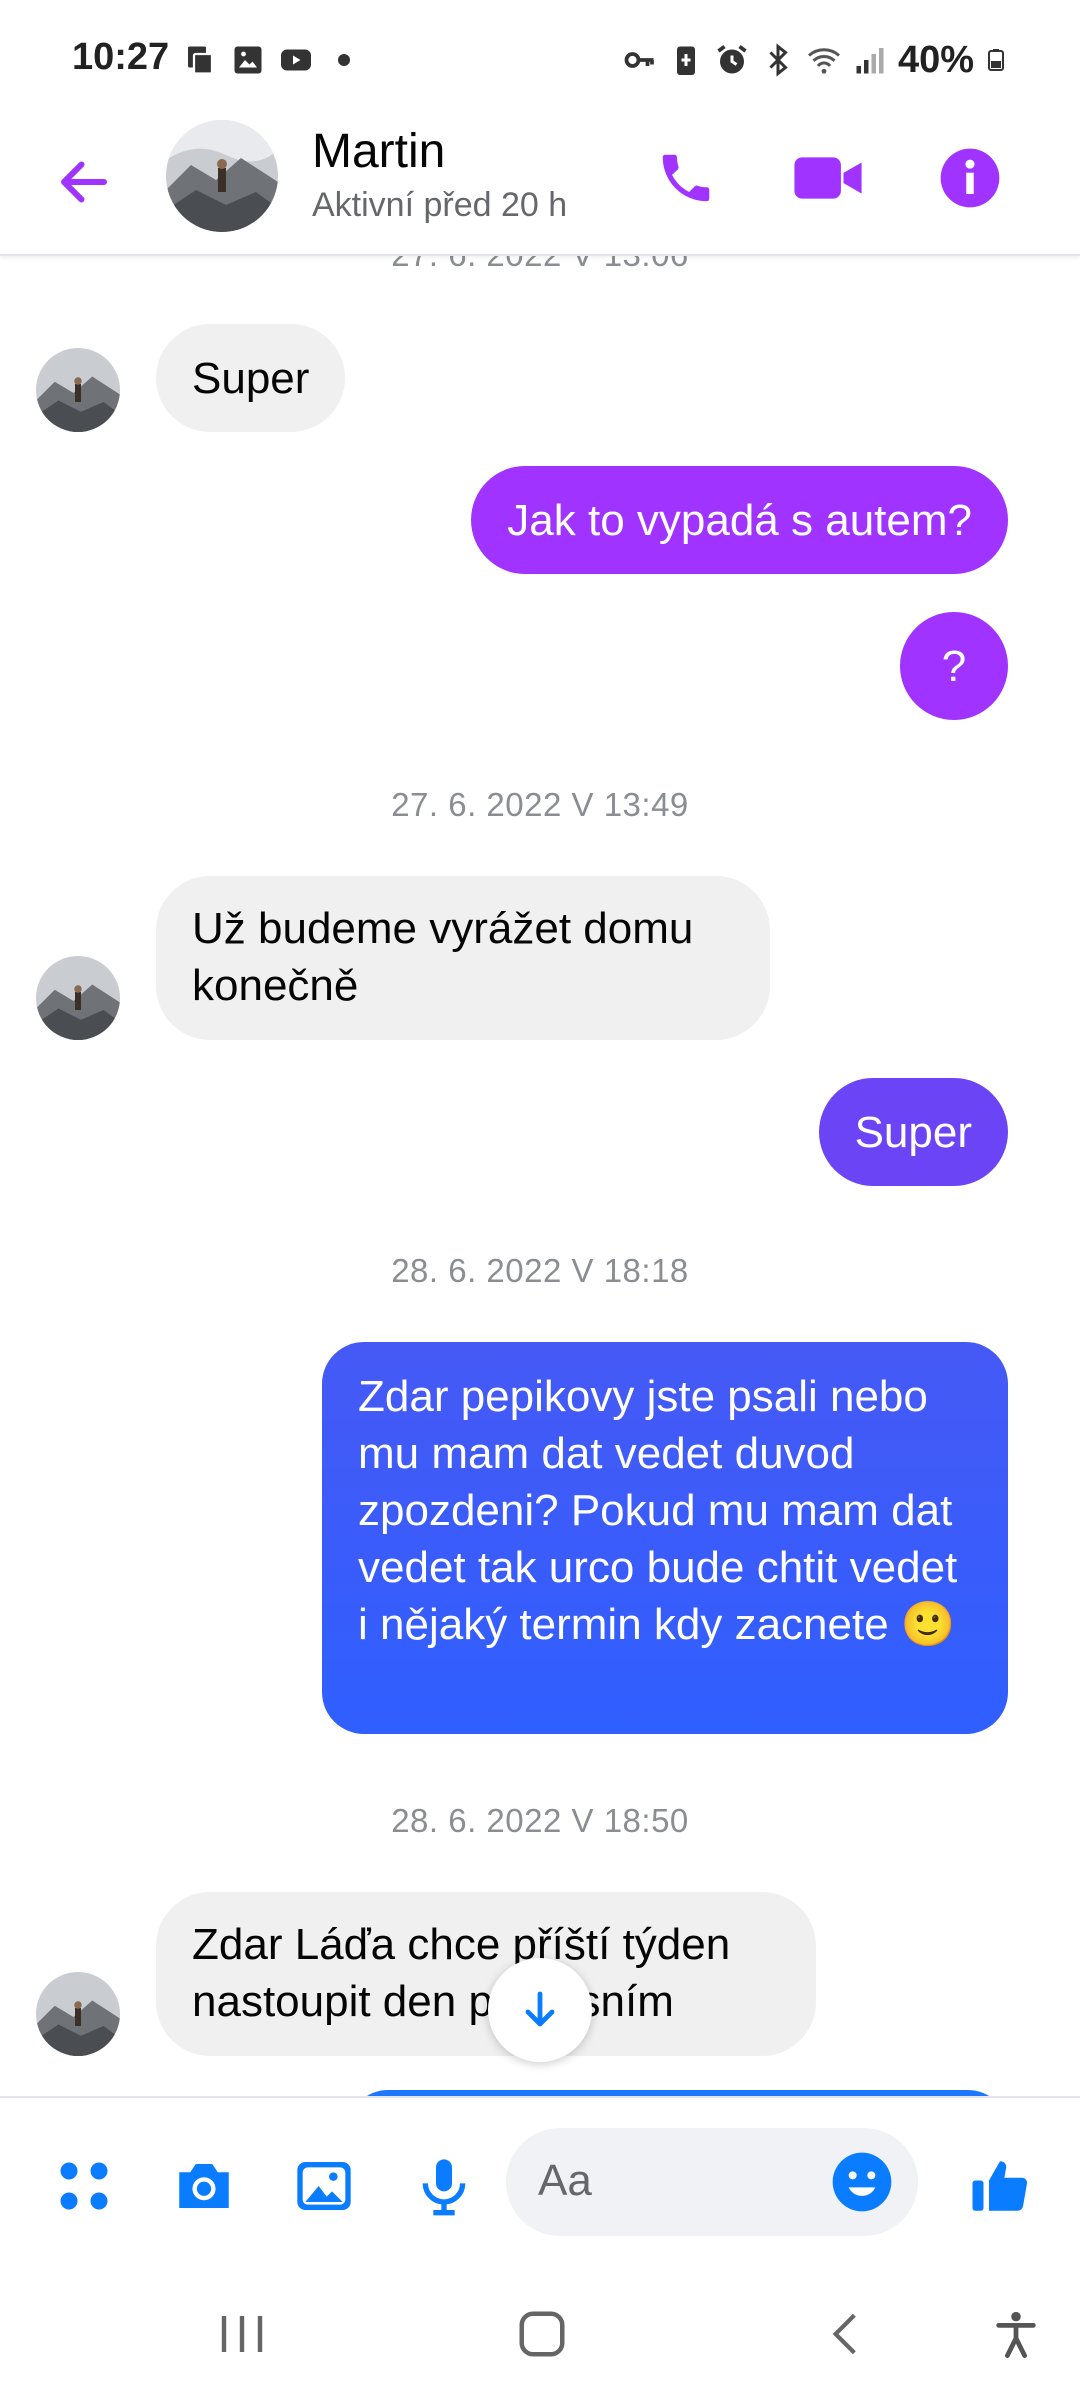  What do you see at coordinates (996, 60) in the screenshot?
I see `battery-icon` at bounding box center [996, 60].